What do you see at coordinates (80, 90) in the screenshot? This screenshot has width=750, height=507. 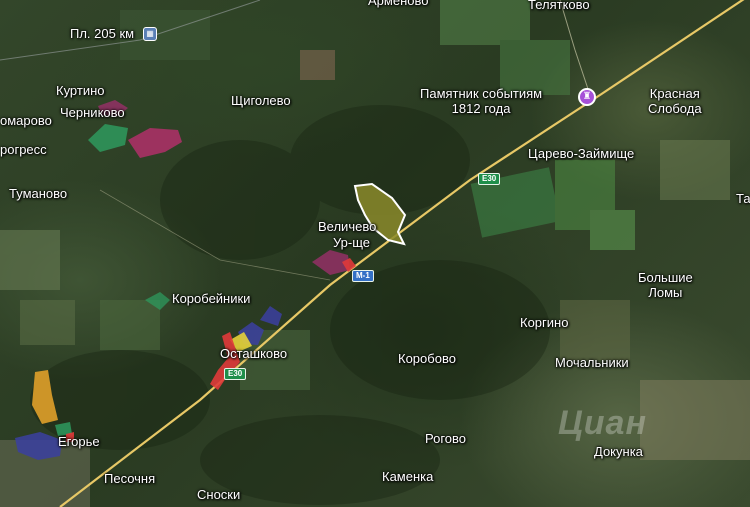 I see `place-label-kurtino: Куртино` at bounding box center [80, 90].